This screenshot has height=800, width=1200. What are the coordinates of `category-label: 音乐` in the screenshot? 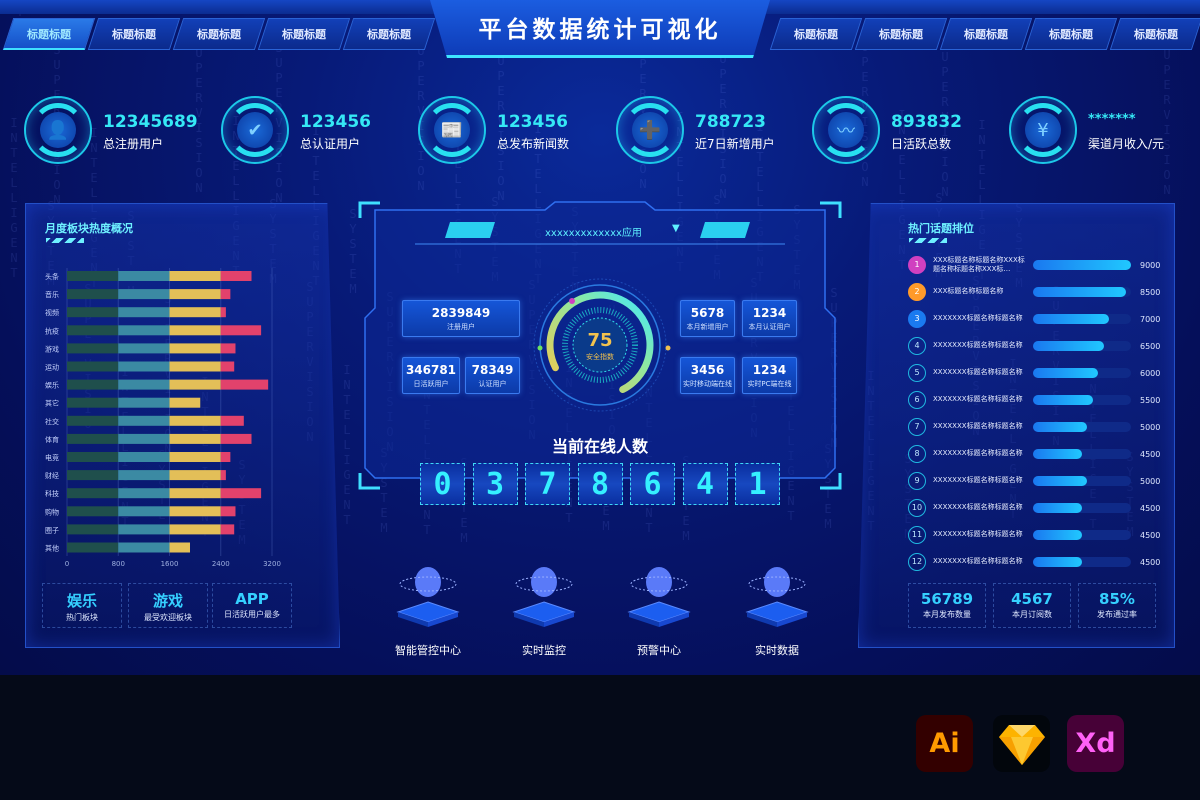 It's located at (52, 294).